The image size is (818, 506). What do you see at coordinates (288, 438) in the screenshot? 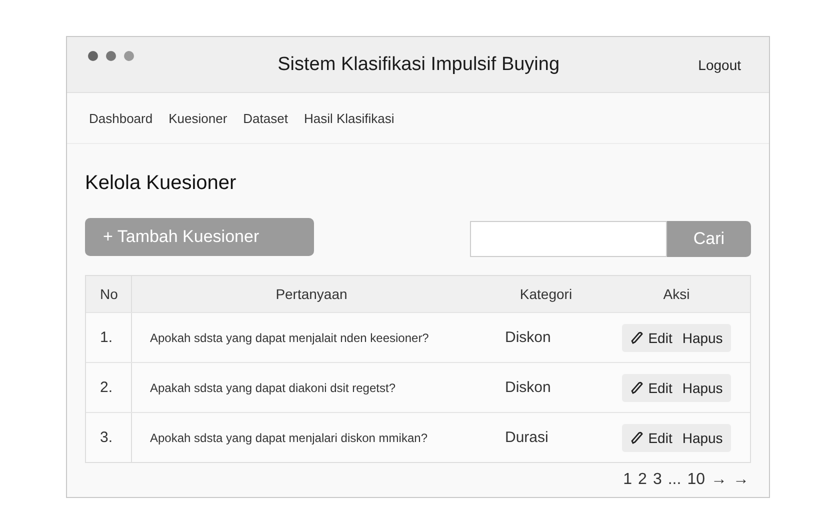
I see `table-cell-text: Apokah sdsta yang dapat menjalari diskon mmikan?` at bounding box center [288, 438].